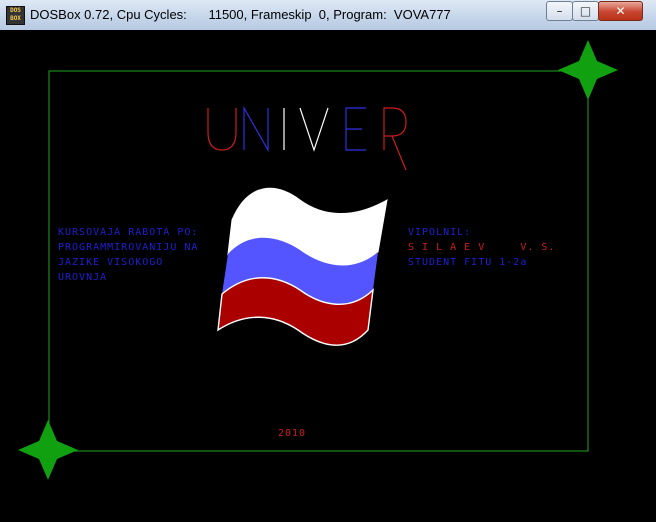 The width and height of the screenshot is (656, 522). What do you see at coordinates (440, 232) in the screenshot?
I see `performed-by-label: VIPOLNIL:` at bounding box center [440, 232].